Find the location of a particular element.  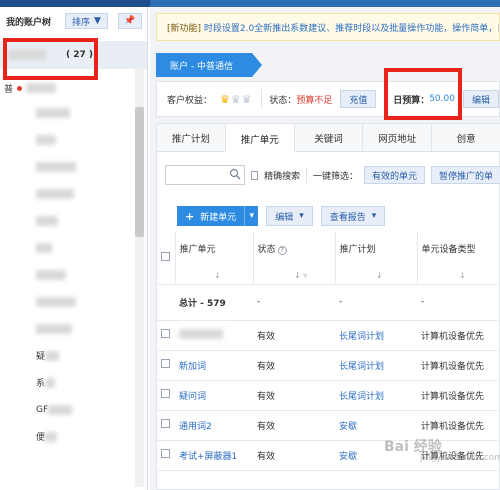

unit-link: 通用词2 is located at coordinates (195, 427).